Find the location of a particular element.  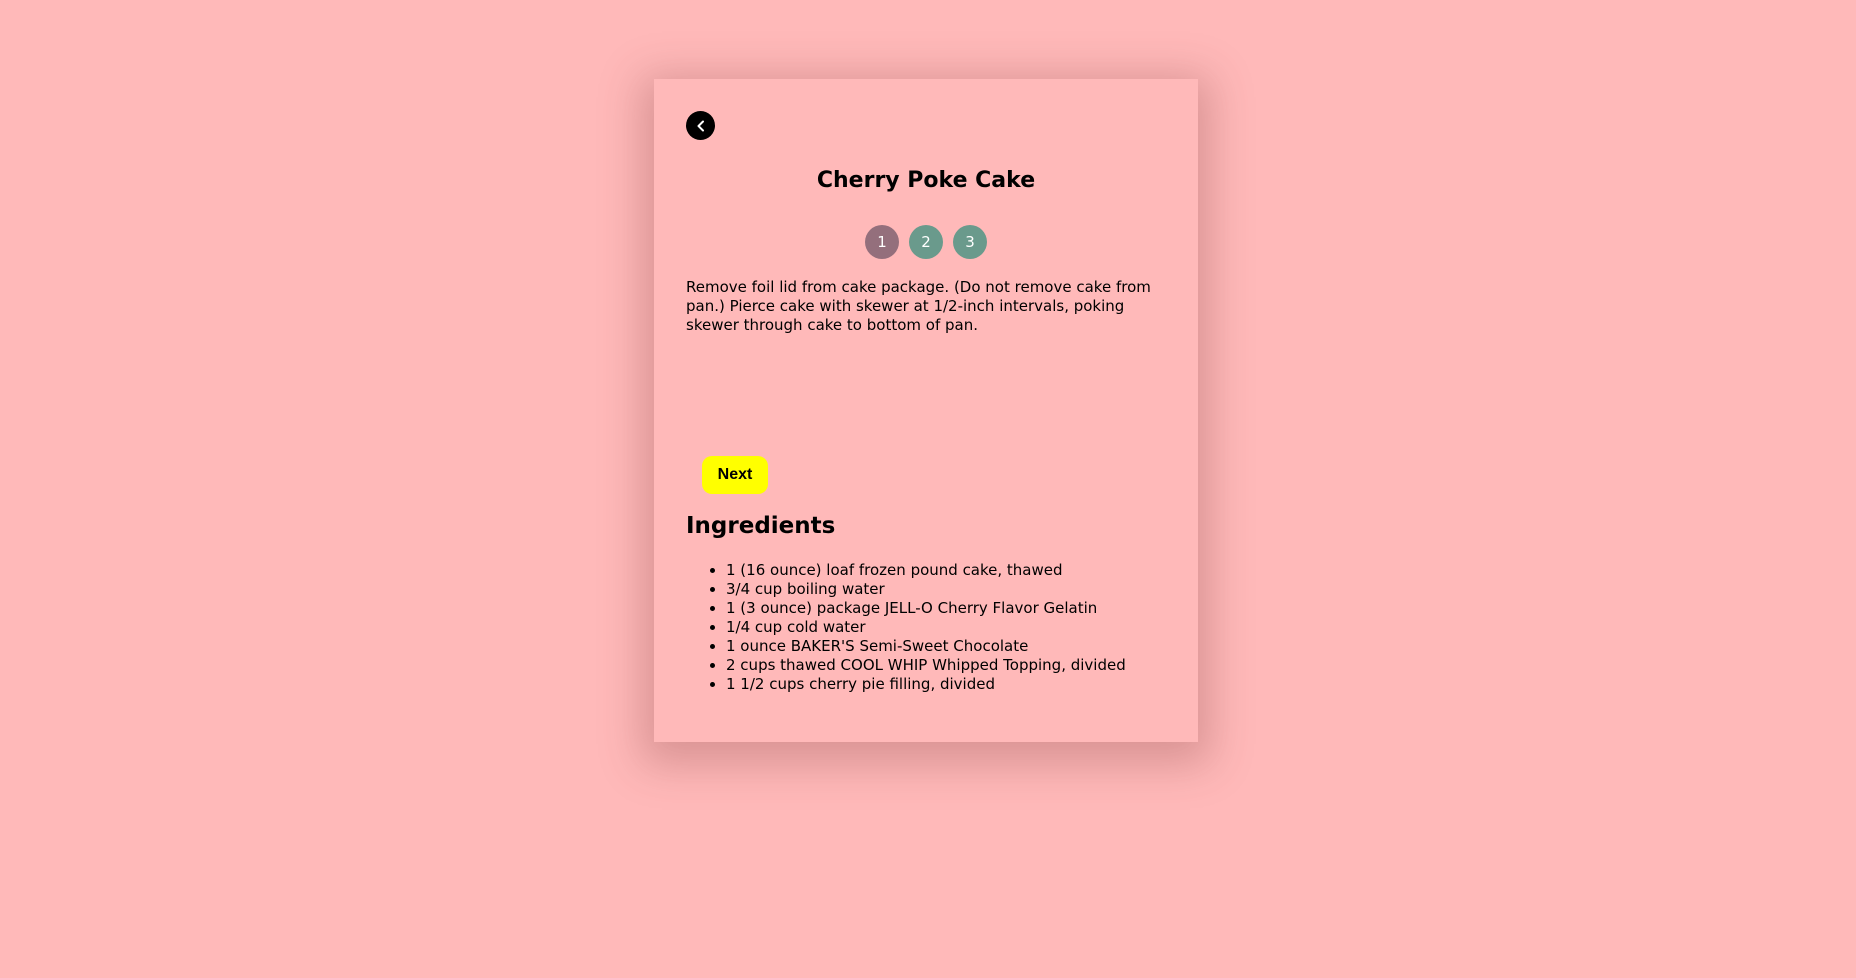

ingredient-item: 1 1/2 cups cherry pie filling, divided is located at coordinates (961, 684).